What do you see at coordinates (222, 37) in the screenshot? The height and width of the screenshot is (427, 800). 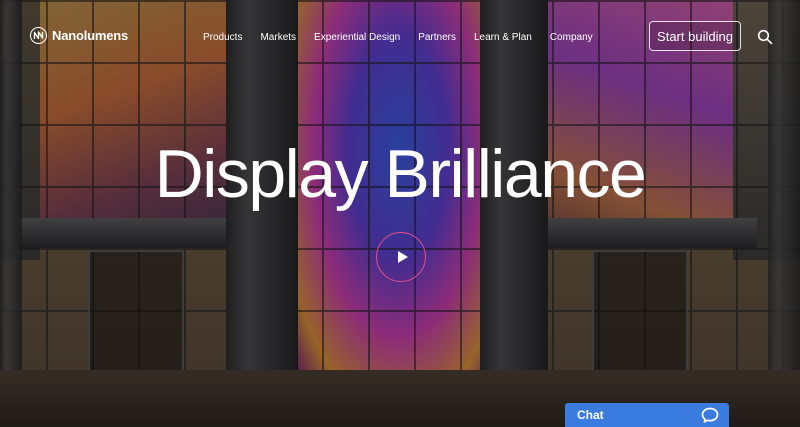 I see `nav-item-products: Products` at bounding box center [222, 37].